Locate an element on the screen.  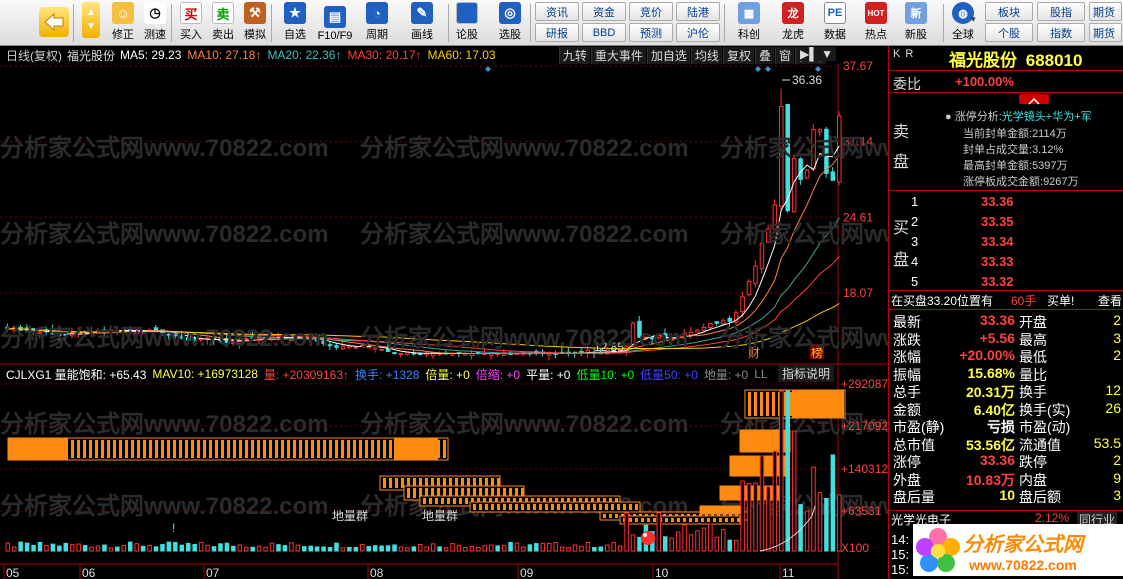
collapse-icon is located at coordinates (1034, 99).